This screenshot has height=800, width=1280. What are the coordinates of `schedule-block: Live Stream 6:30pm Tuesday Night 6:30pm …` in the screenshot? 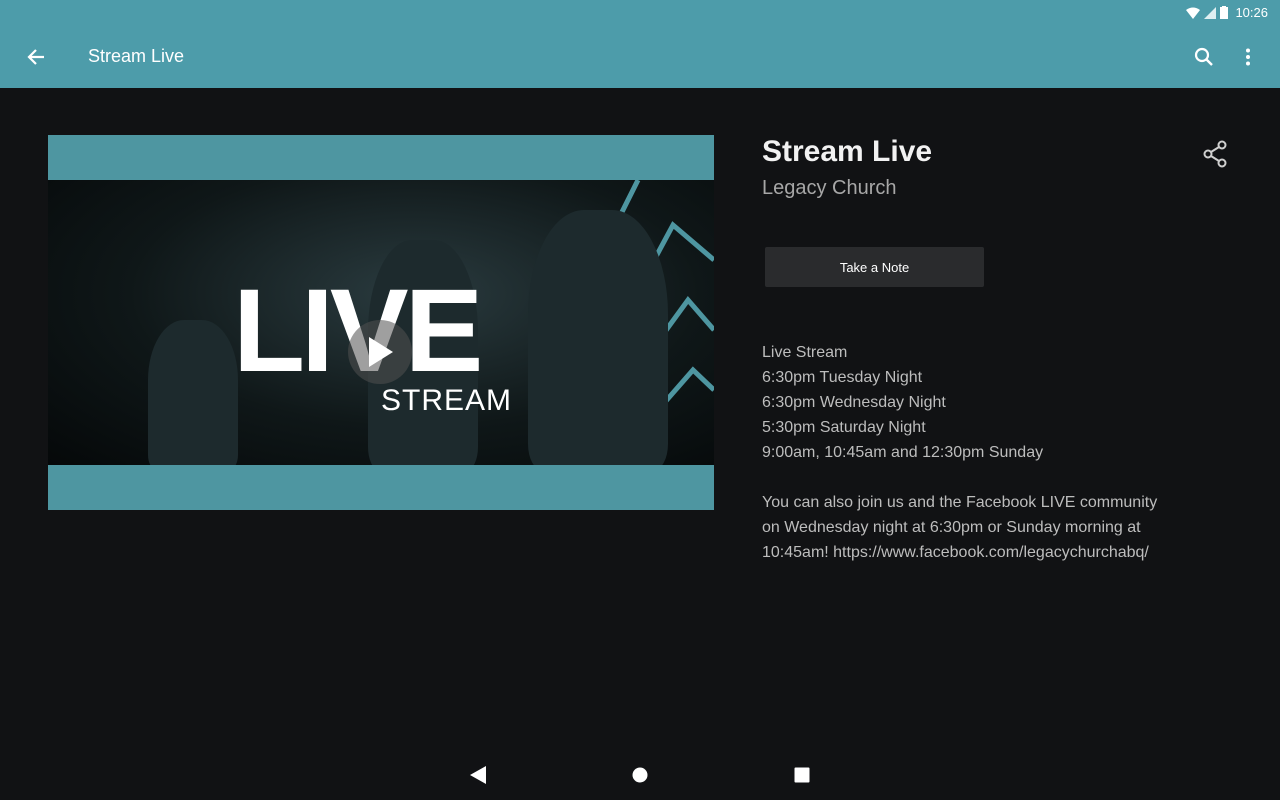 It's located at (997, 402).